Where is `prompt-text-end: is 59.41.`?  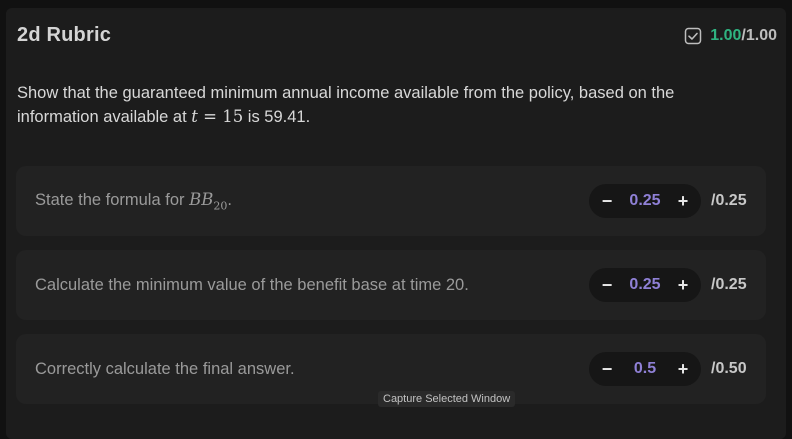 prompt-text-end: is 59.41. is located at coordinates (277, 117).